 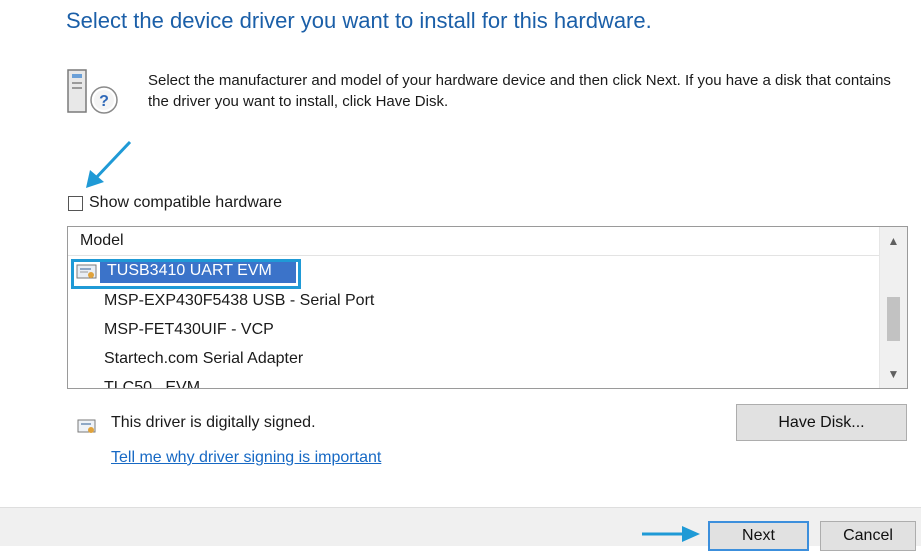 I want to click on cancel-button: Cancel, so click(x=868, y=536).